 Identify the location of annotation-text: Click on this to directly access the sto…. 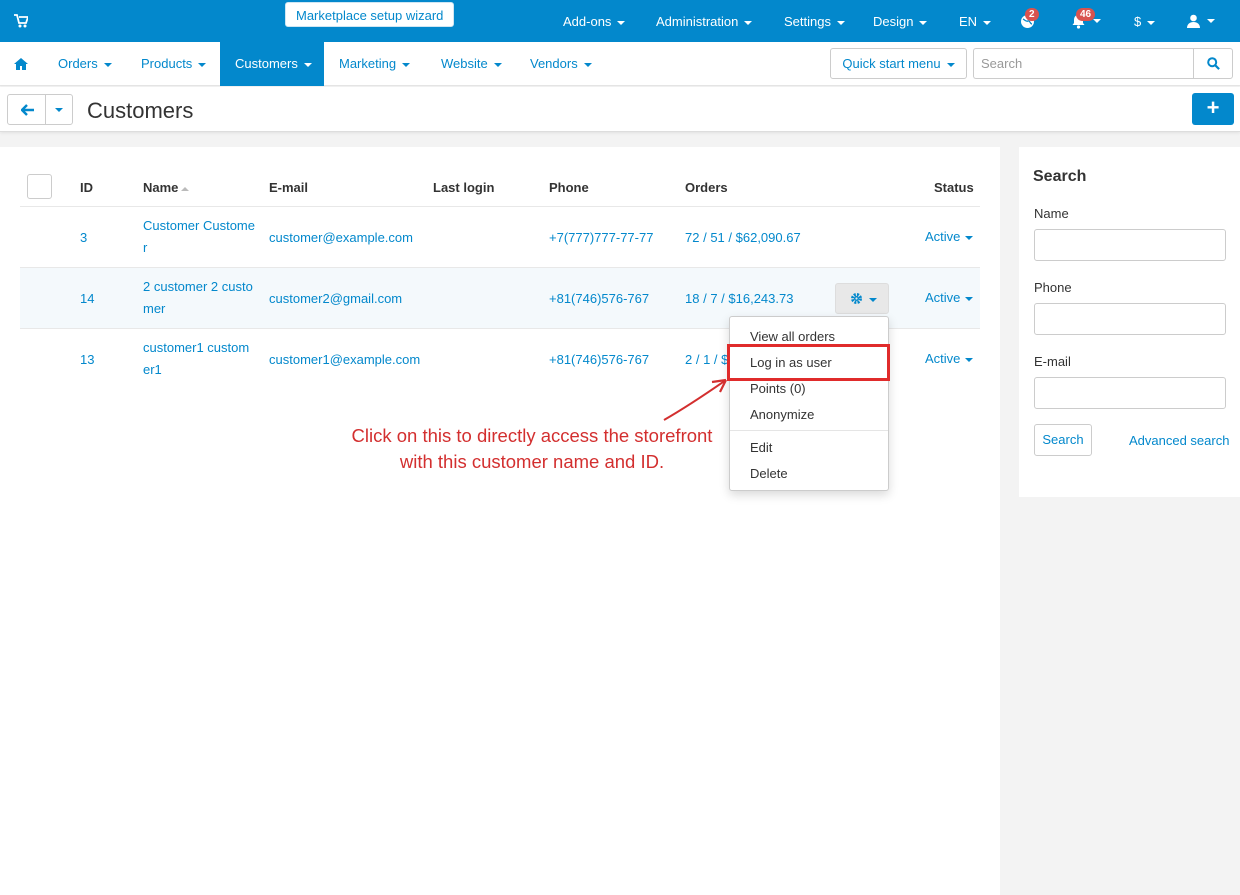
(532, 449).